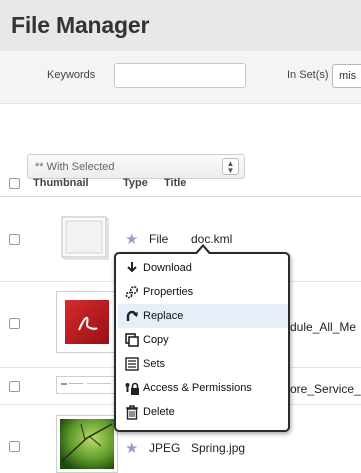  What do you see at coordinates (132, 292) in the screenshot?
I see `gears-icon` at bounding box center [132, 292].